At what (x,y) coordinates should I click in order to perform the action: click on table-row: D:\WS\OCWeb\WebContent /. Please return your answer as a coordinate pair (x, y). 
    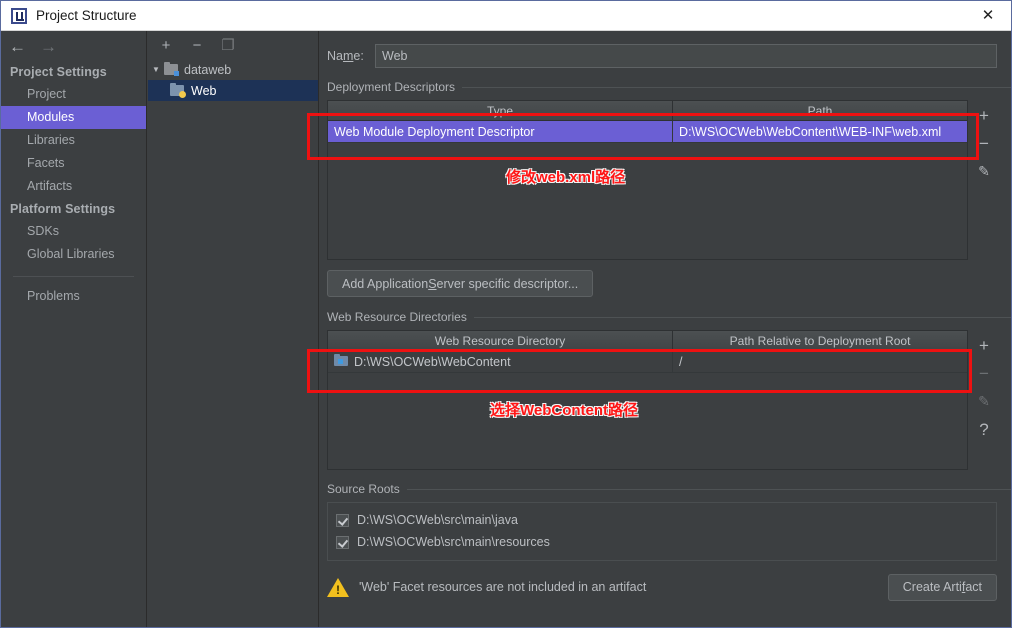
    Looking at the image, I should click on (647, 362).